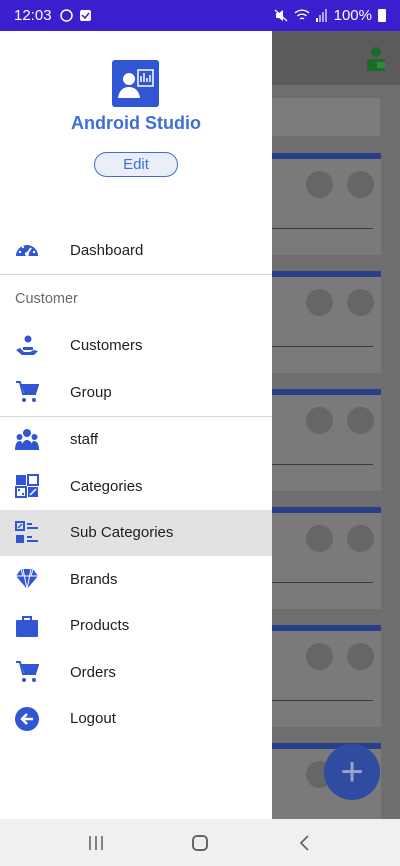 The image size is (400, 866). Describe the element at coordinates (96, 843) in the screenshot. I see `recent-apps-icon` at that location.